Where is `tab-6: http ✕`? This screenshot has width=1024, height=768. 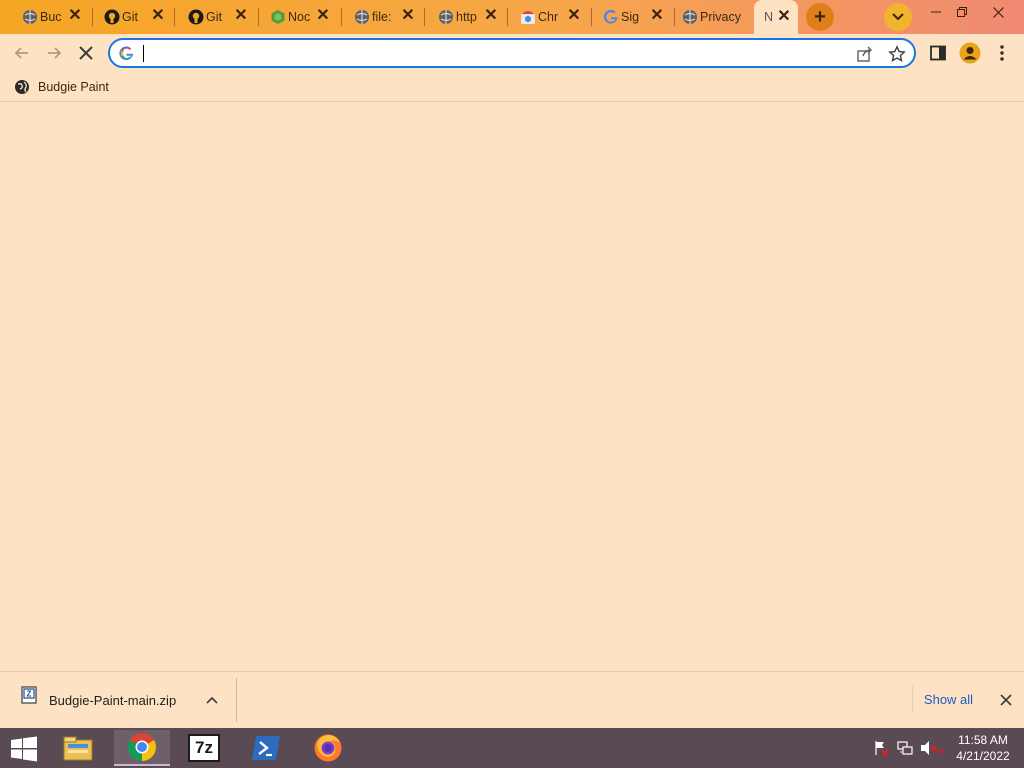
tab-6: http ✕ is located at coordinates (470, 17).